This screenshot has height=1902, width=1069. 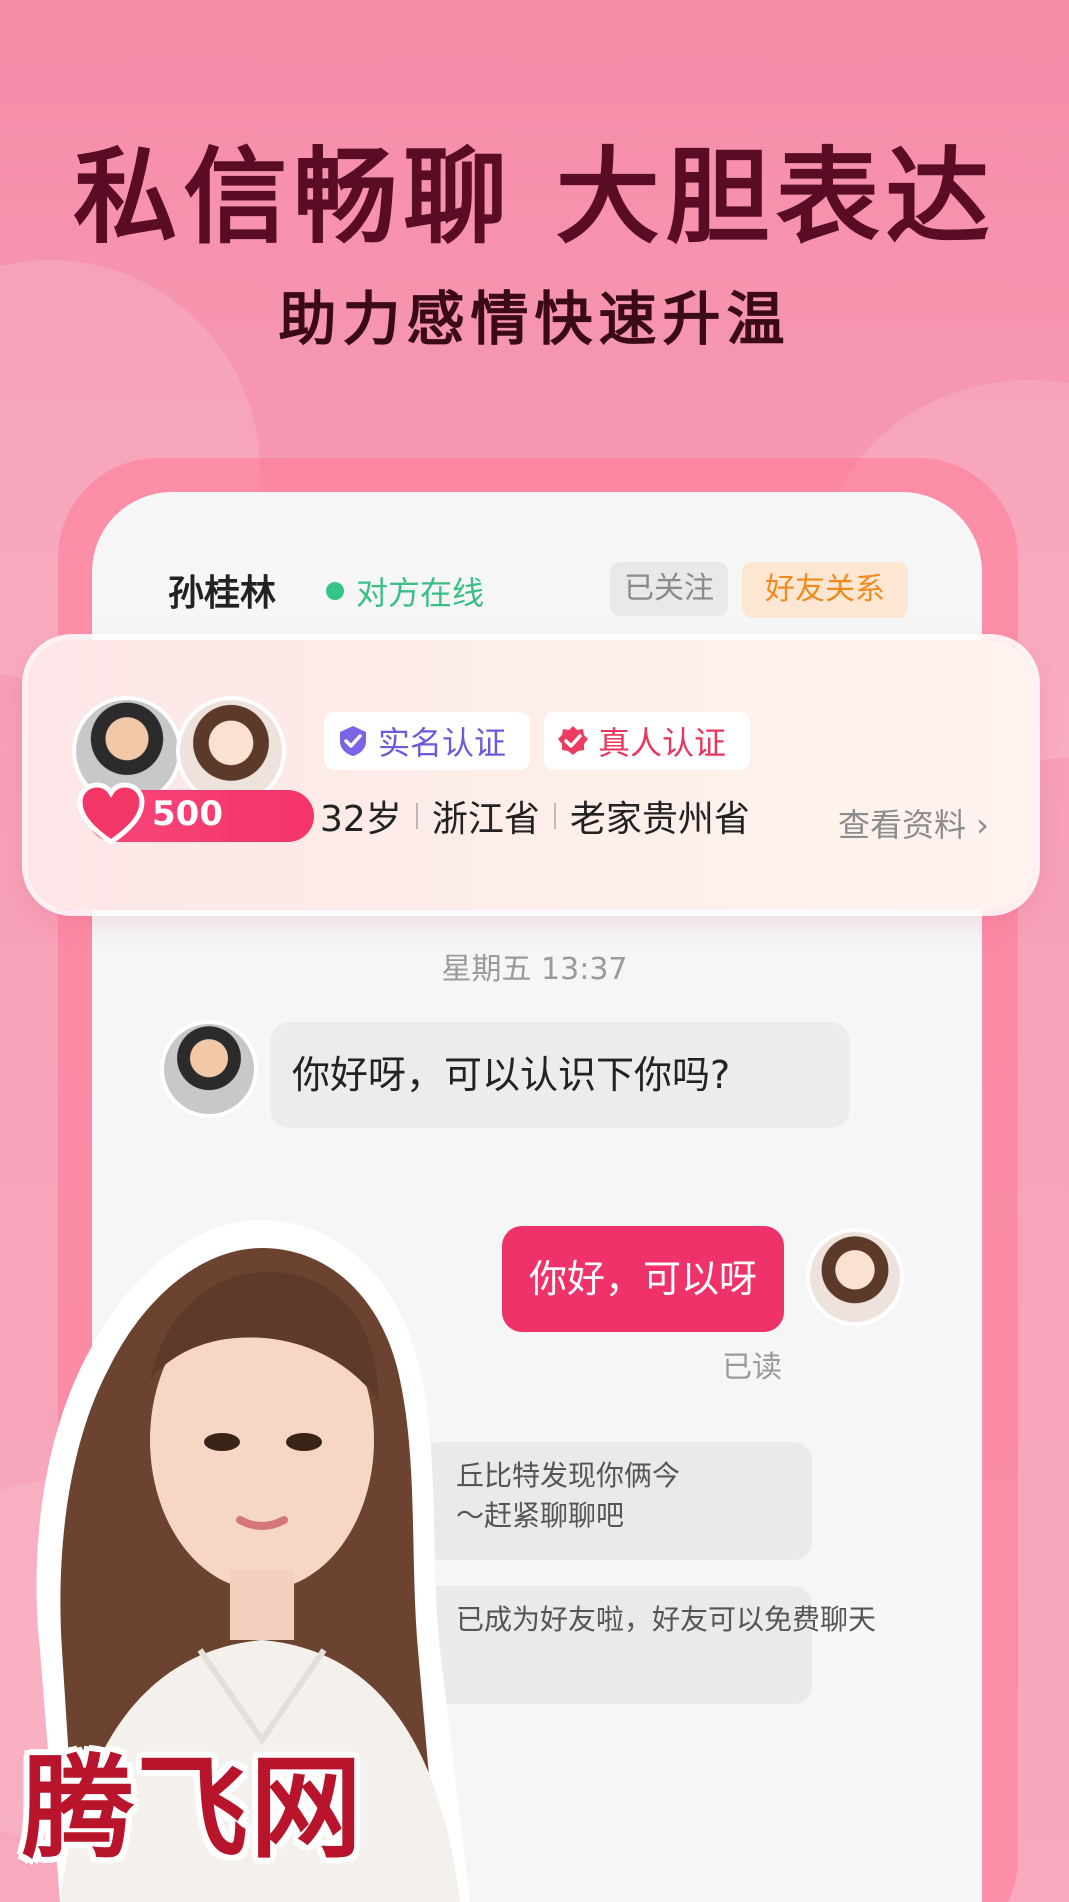 I want to click on realname-badge: 实名认证, so click(x=427, y=741).